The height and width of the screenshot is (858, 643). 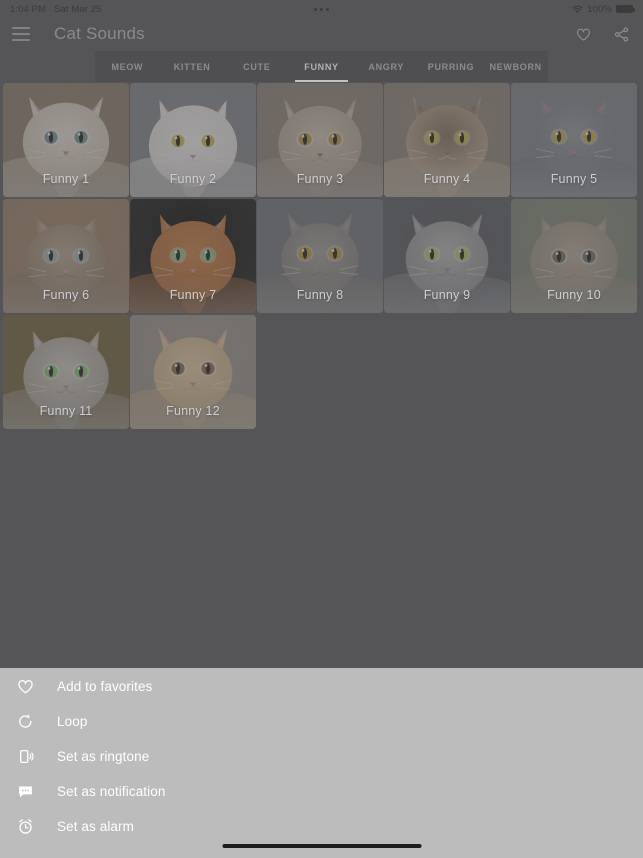 I want to click on loop-icon, so click(x=25, y=722).